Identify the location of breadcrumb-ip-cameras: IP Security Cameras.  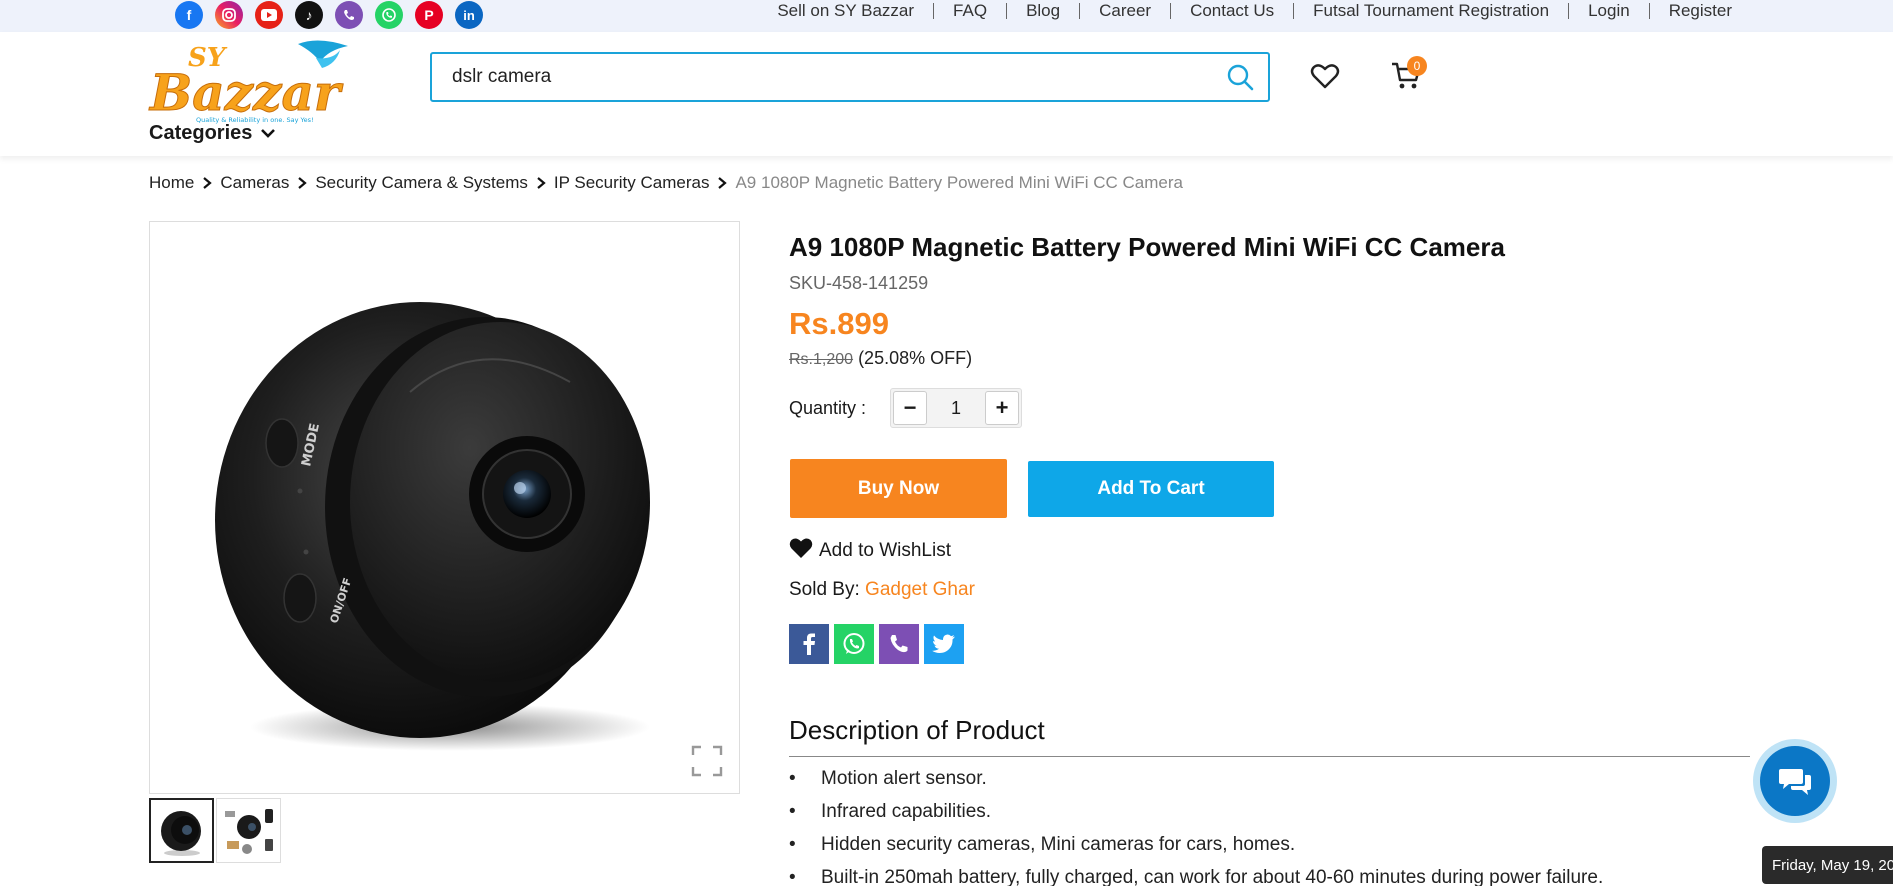
(632, 183).